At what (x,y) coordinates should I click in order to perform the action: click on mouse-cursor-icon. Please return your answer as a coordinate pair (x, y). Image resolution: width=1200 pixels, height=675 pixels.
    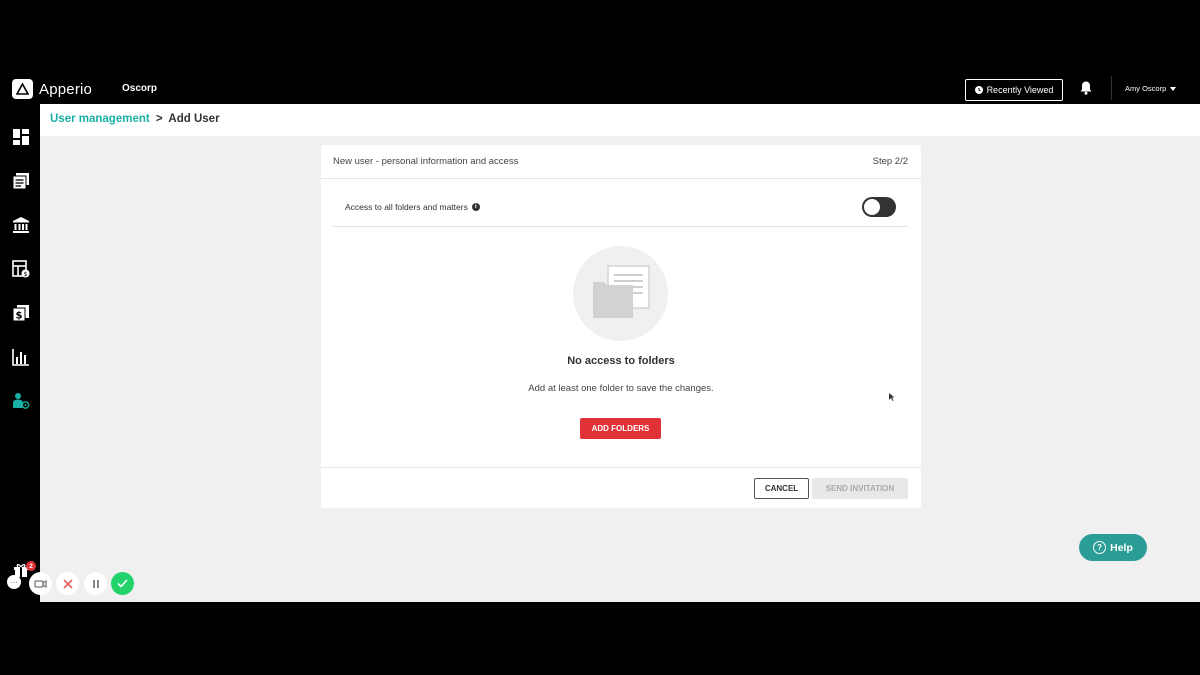
    Looking at the image, I should click on (892, 397).